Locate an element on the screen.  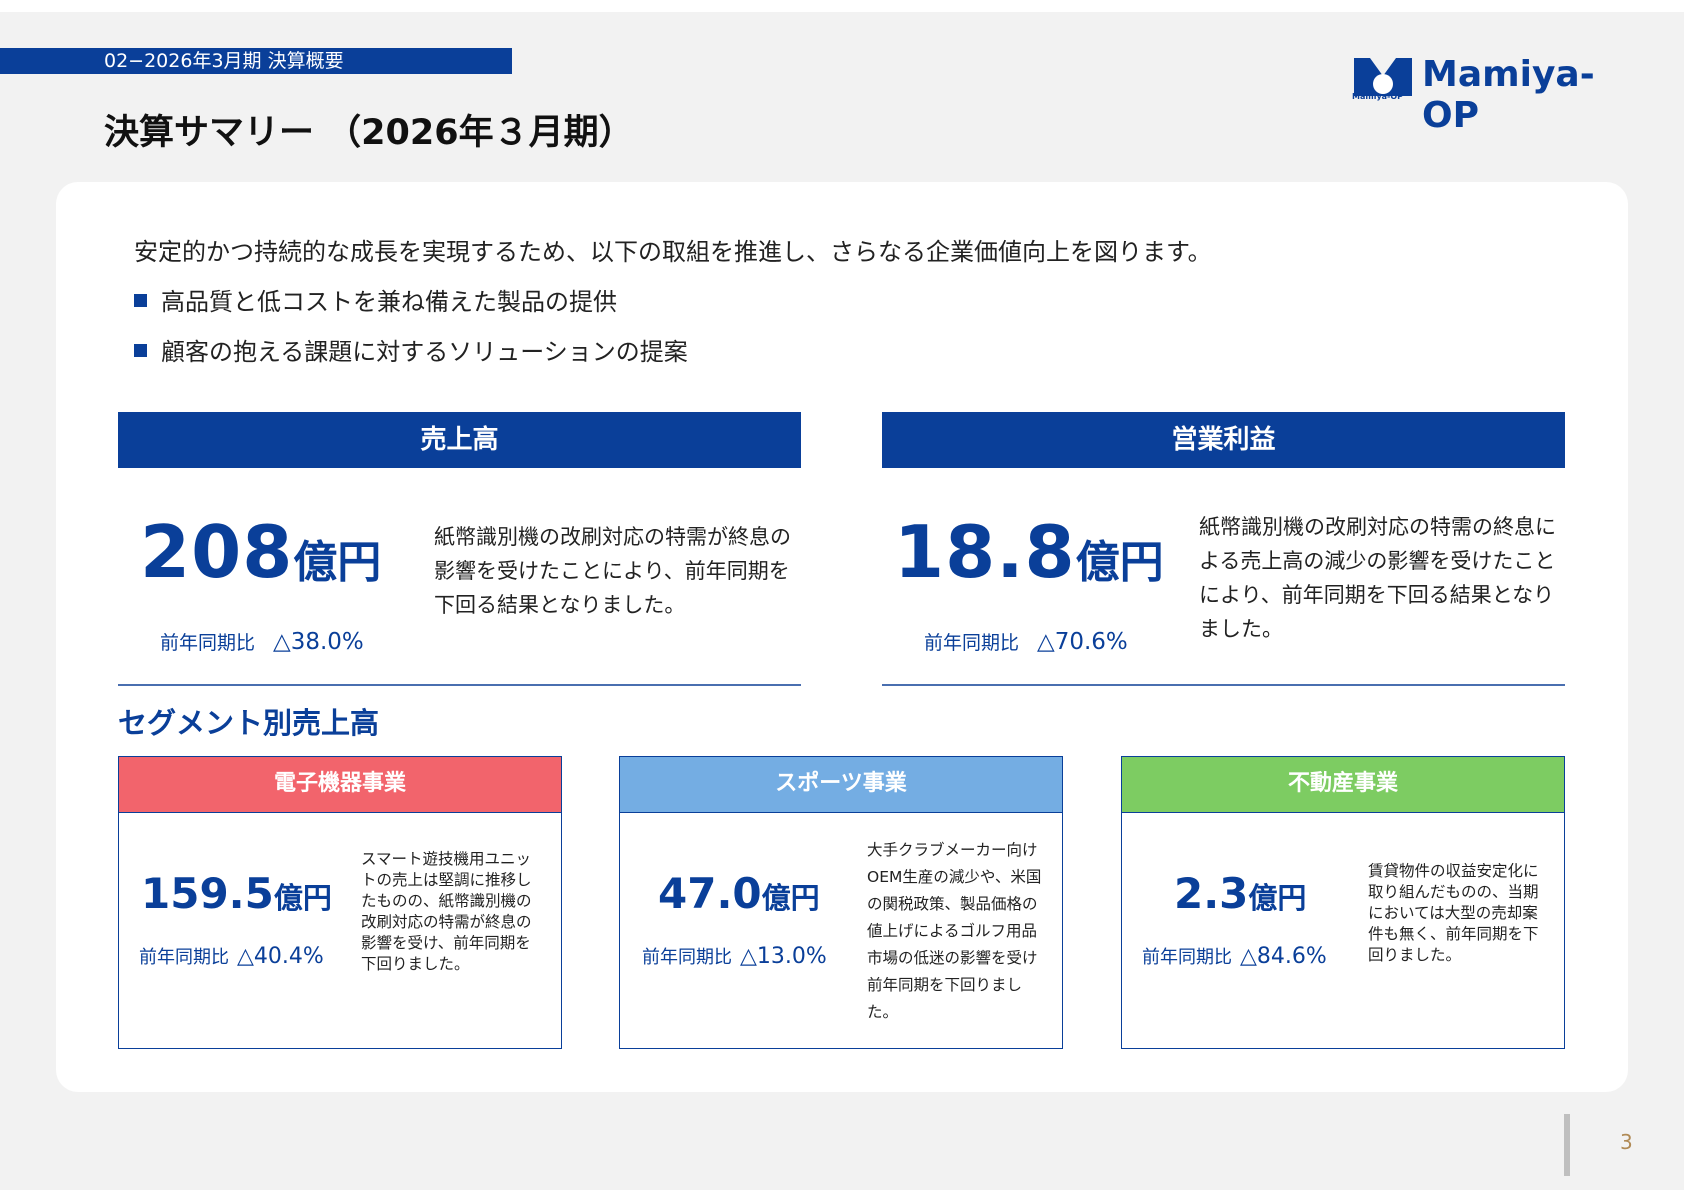
yoy-value: △70.6% is located at coordinates (1082, 642).